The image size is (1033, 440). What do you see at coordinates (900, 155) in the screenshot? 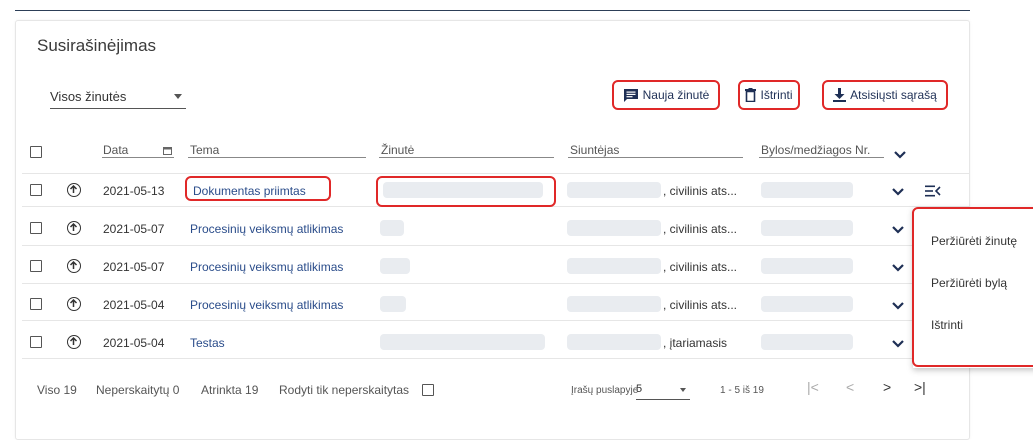
I see `columns-chevron-down-icon` at bounding box center [900, 155].